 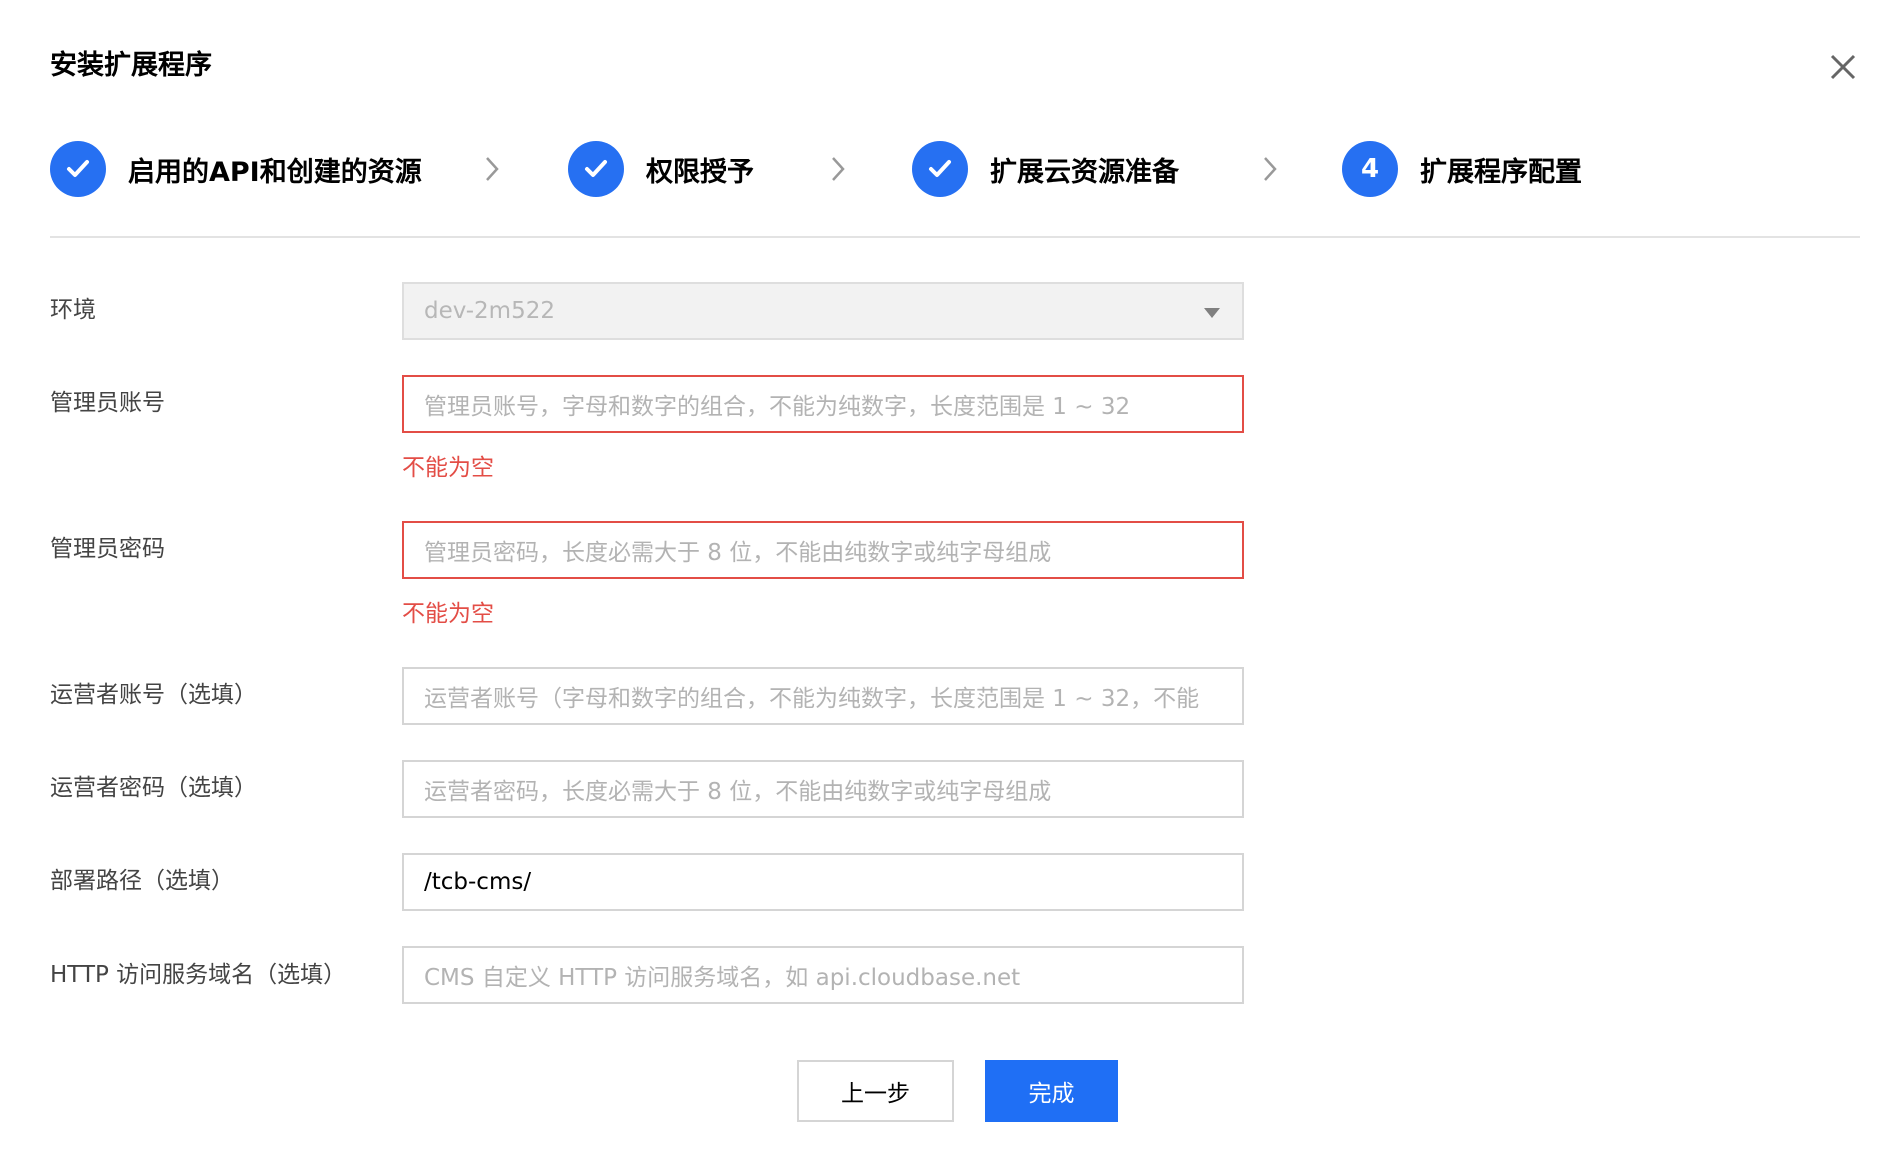 I want to click on deploy-path-value: /tcb-cms/, so click(x=478, y=882).